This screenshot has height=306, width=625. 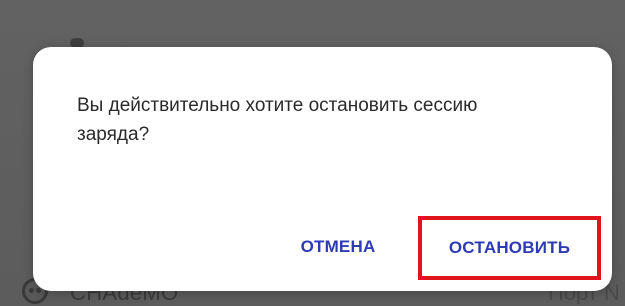 I want to click on stop-button: ОСТАНОВИТЬ, so click(x=509, y=248).